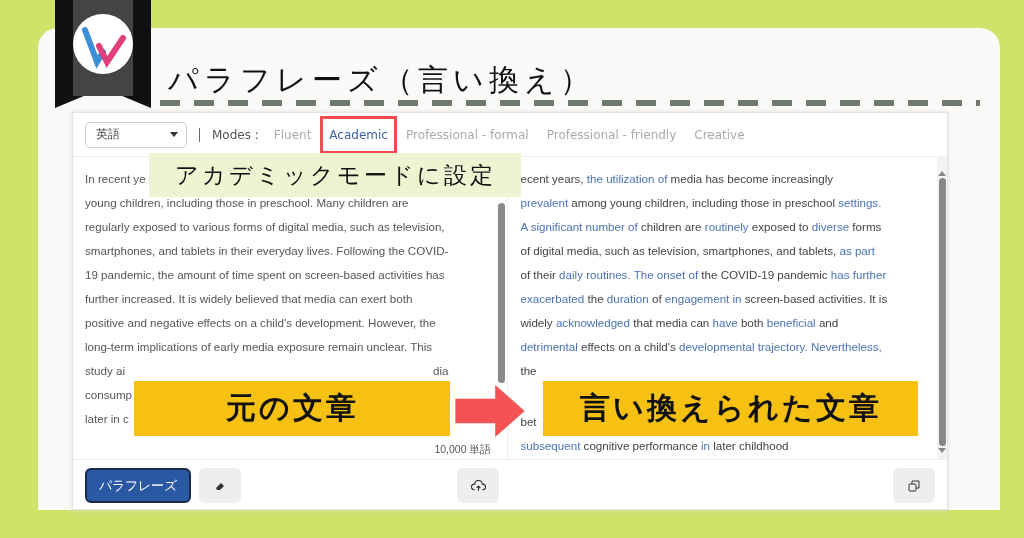 The width and height of the screenshot is (1024, 538). What do you see at coordinates (704, 299) in the screenshot?
I see `paraphrased-text: exacerbated the duration of engagement in screen-based activities. It is` at bounding box center [704, 299].